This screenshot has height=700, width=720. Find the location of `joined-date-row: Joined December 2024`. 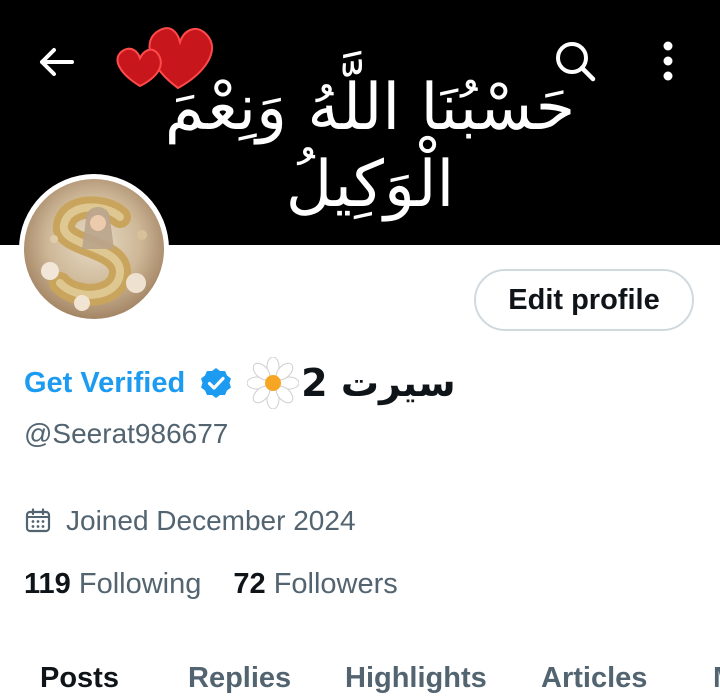

joined-date-row: Joined December 2024 is located at coordinates (190, 521).